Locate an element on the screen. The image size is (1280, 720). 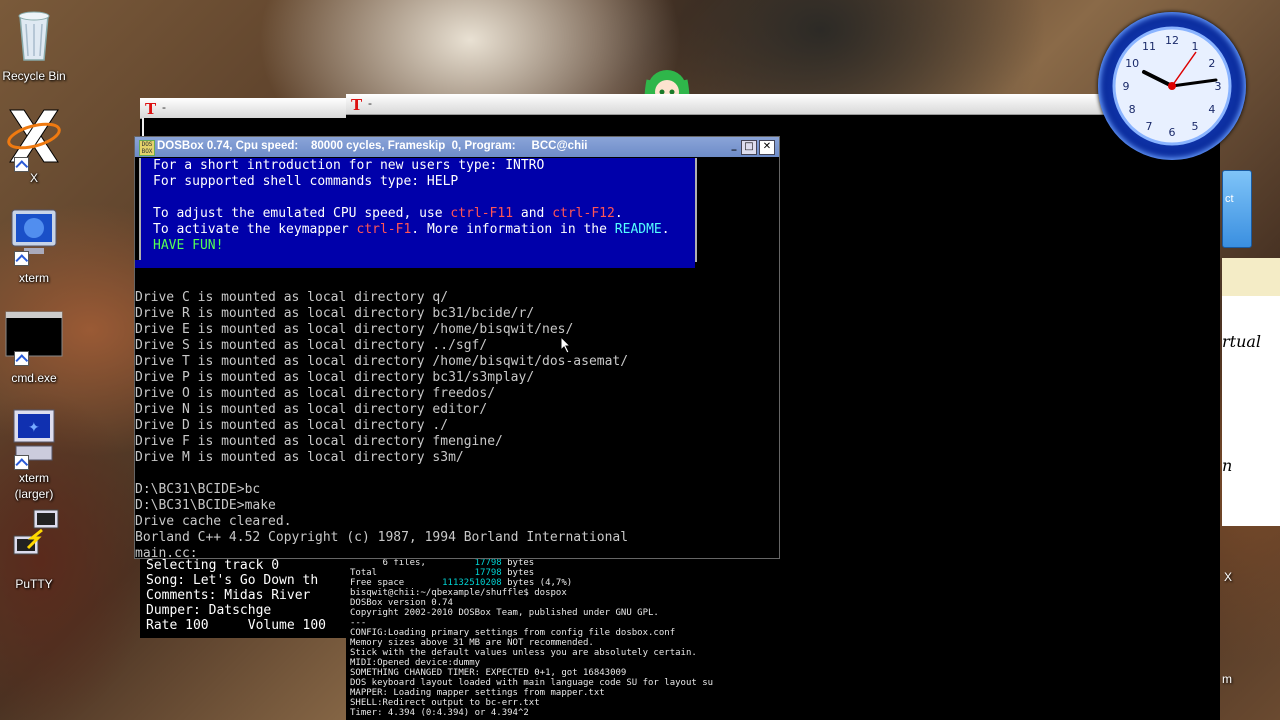
terminal-text: Free space is located at coordinates (396, 583).